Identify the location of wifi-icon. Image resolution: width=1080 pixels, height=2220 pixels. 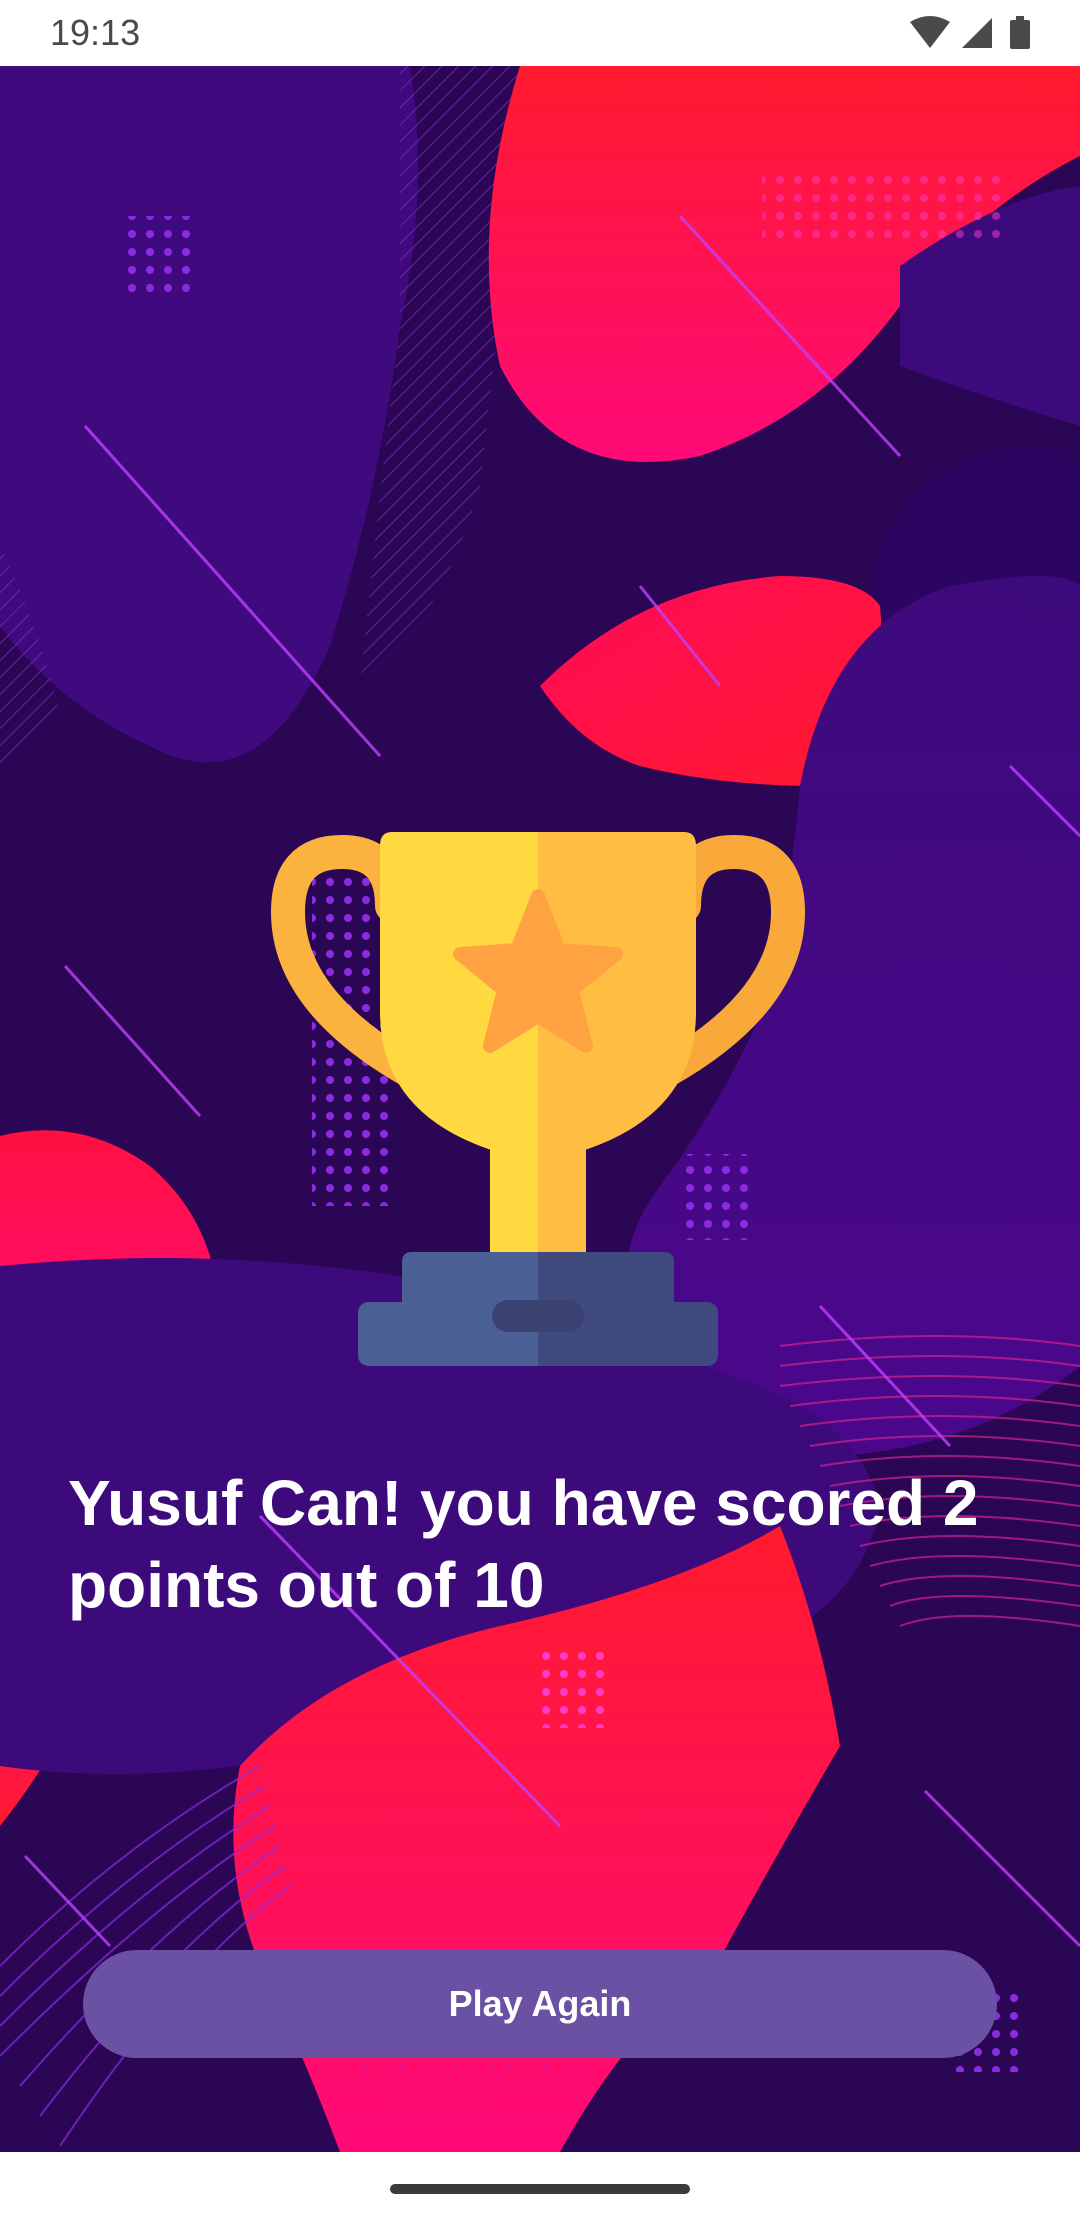
(930, 32).